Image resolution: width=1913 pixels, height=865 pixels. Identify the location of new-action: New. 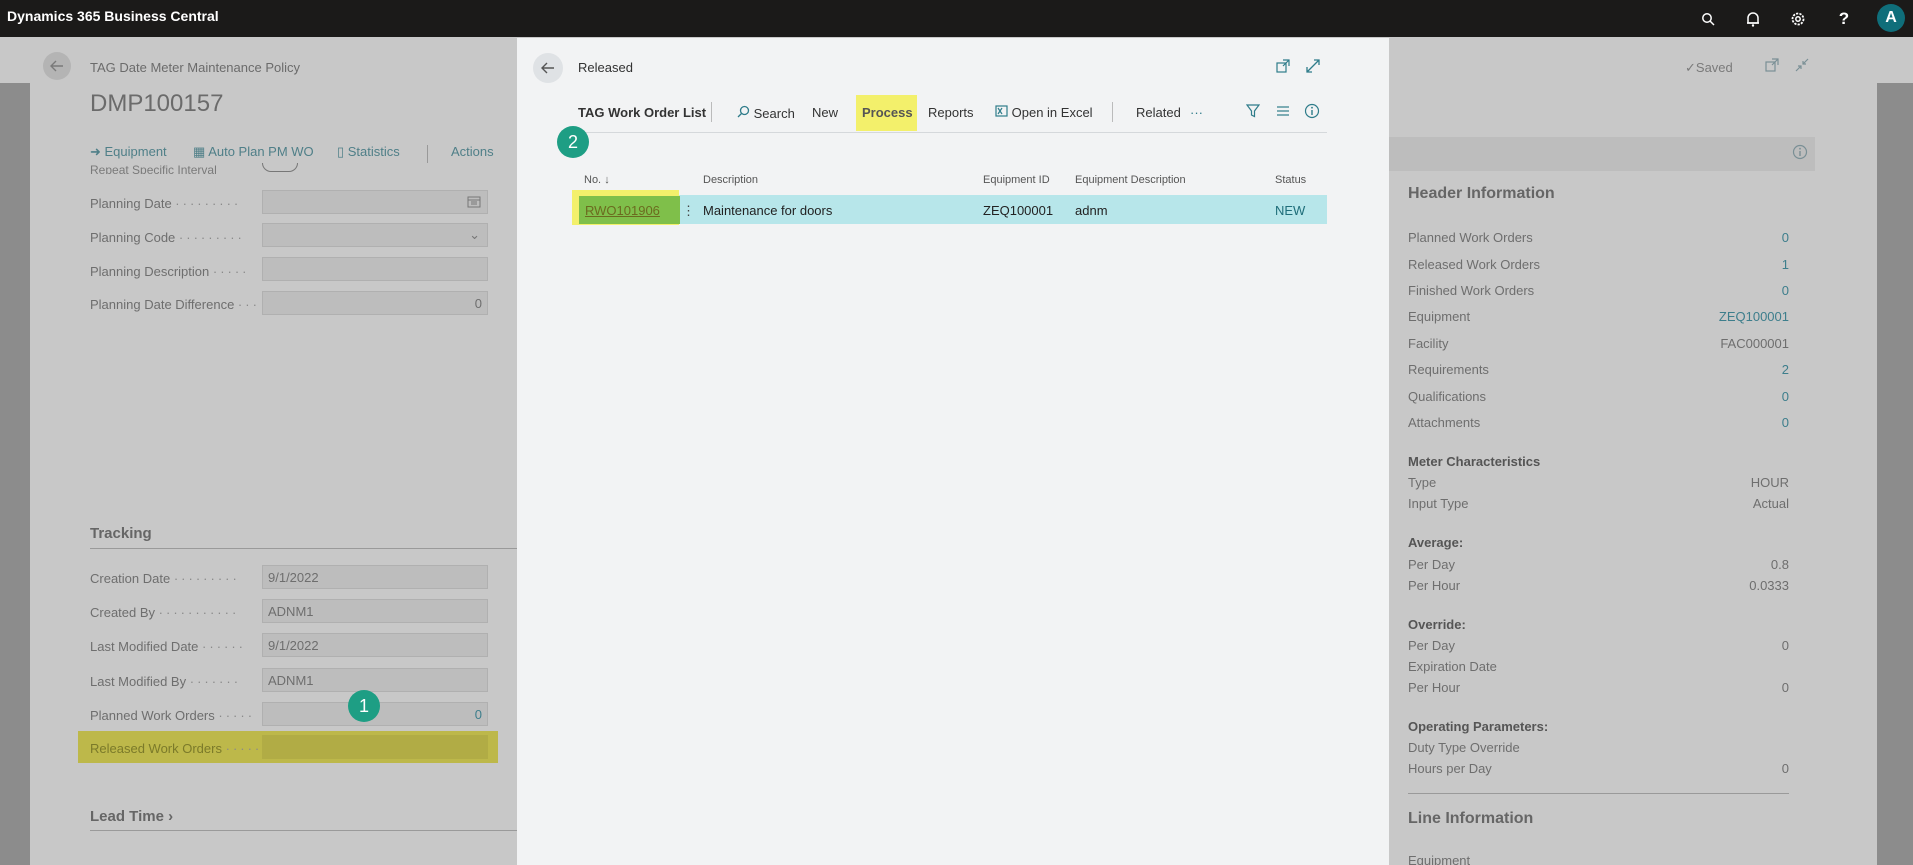
(825, 112).